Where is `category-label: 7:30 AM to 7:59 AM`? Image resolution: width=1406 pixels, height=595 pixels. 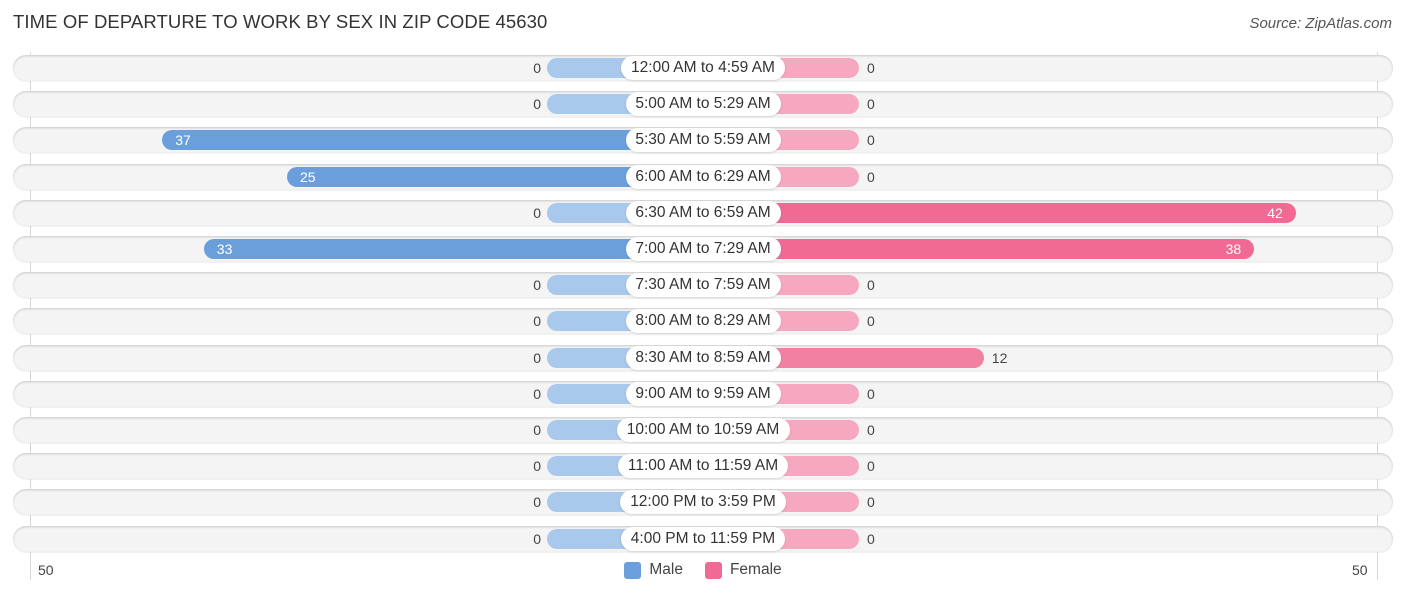
category-label: 7:30 AM to 7:59 AM is located at coordinates (703, 285).